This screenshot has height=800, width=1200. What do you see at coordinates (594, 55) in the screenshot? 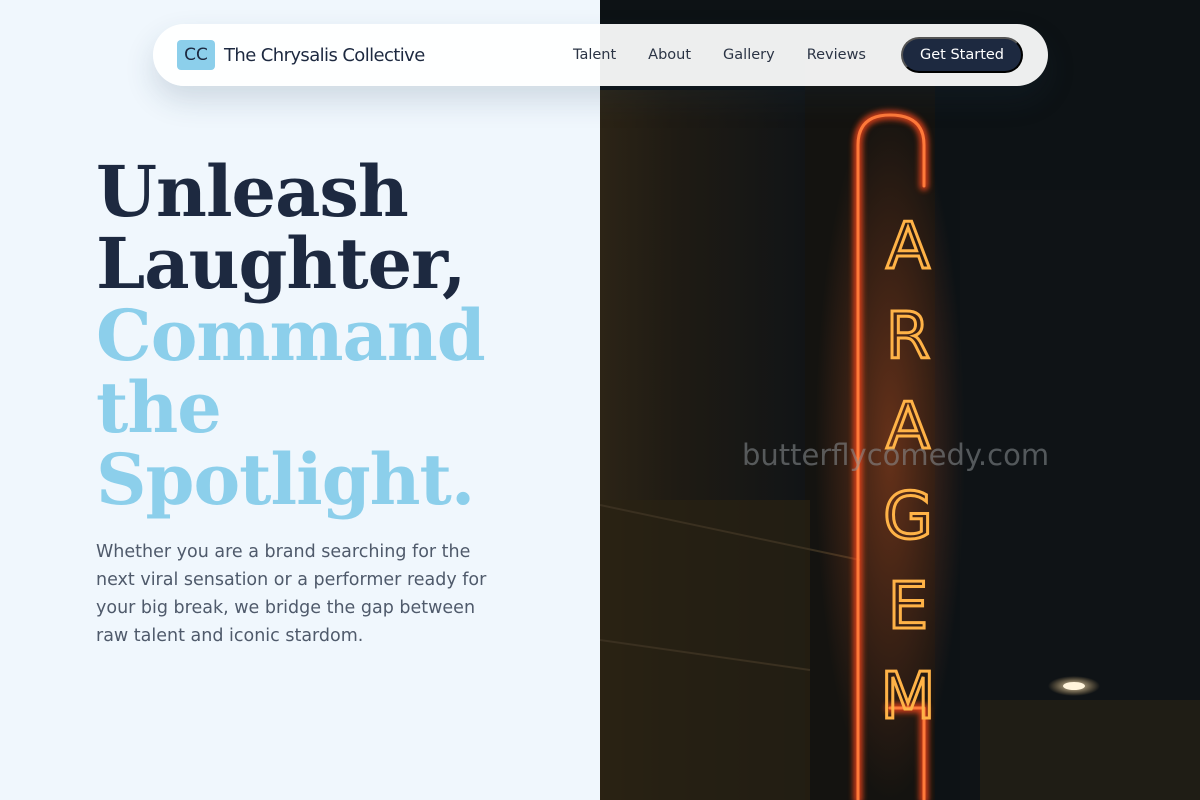
I see `nav-link-talent: Talent` at bounding box center [594, 55].